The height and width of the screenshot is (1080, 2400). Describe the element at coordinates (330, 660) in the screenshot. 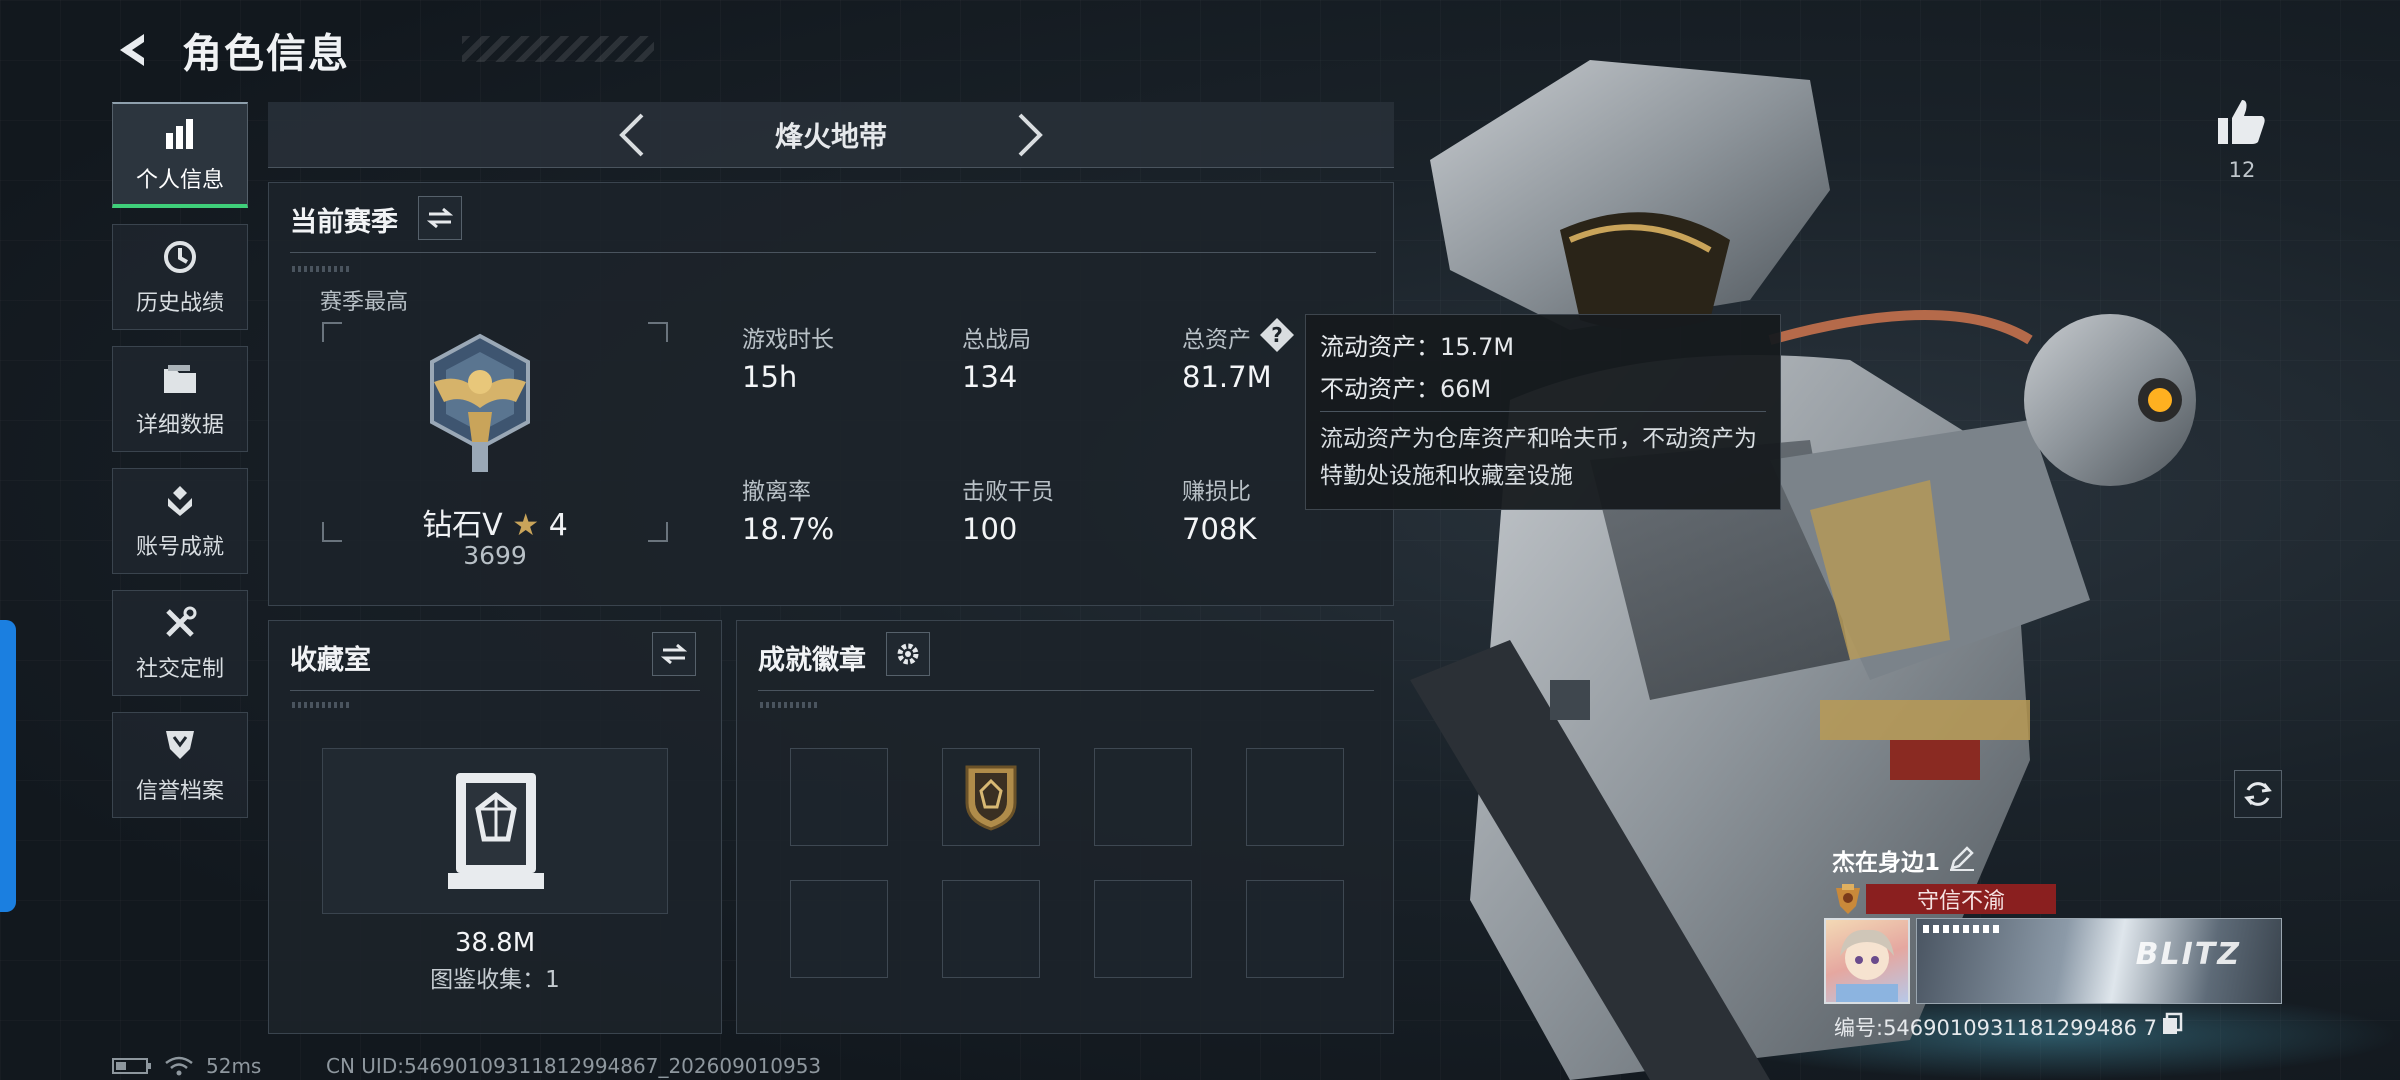

I see `vault-section-title: 收藏室` at that location.